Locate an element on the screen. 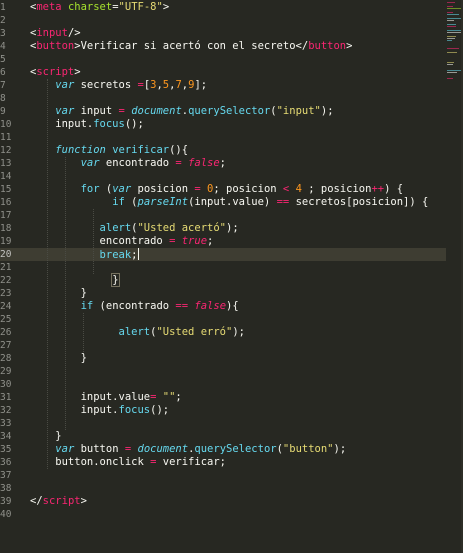 The width and height of the screenshot is (463, 553). code-line: 24 if (encontrado == false){ is located at coordinates (223, 306).